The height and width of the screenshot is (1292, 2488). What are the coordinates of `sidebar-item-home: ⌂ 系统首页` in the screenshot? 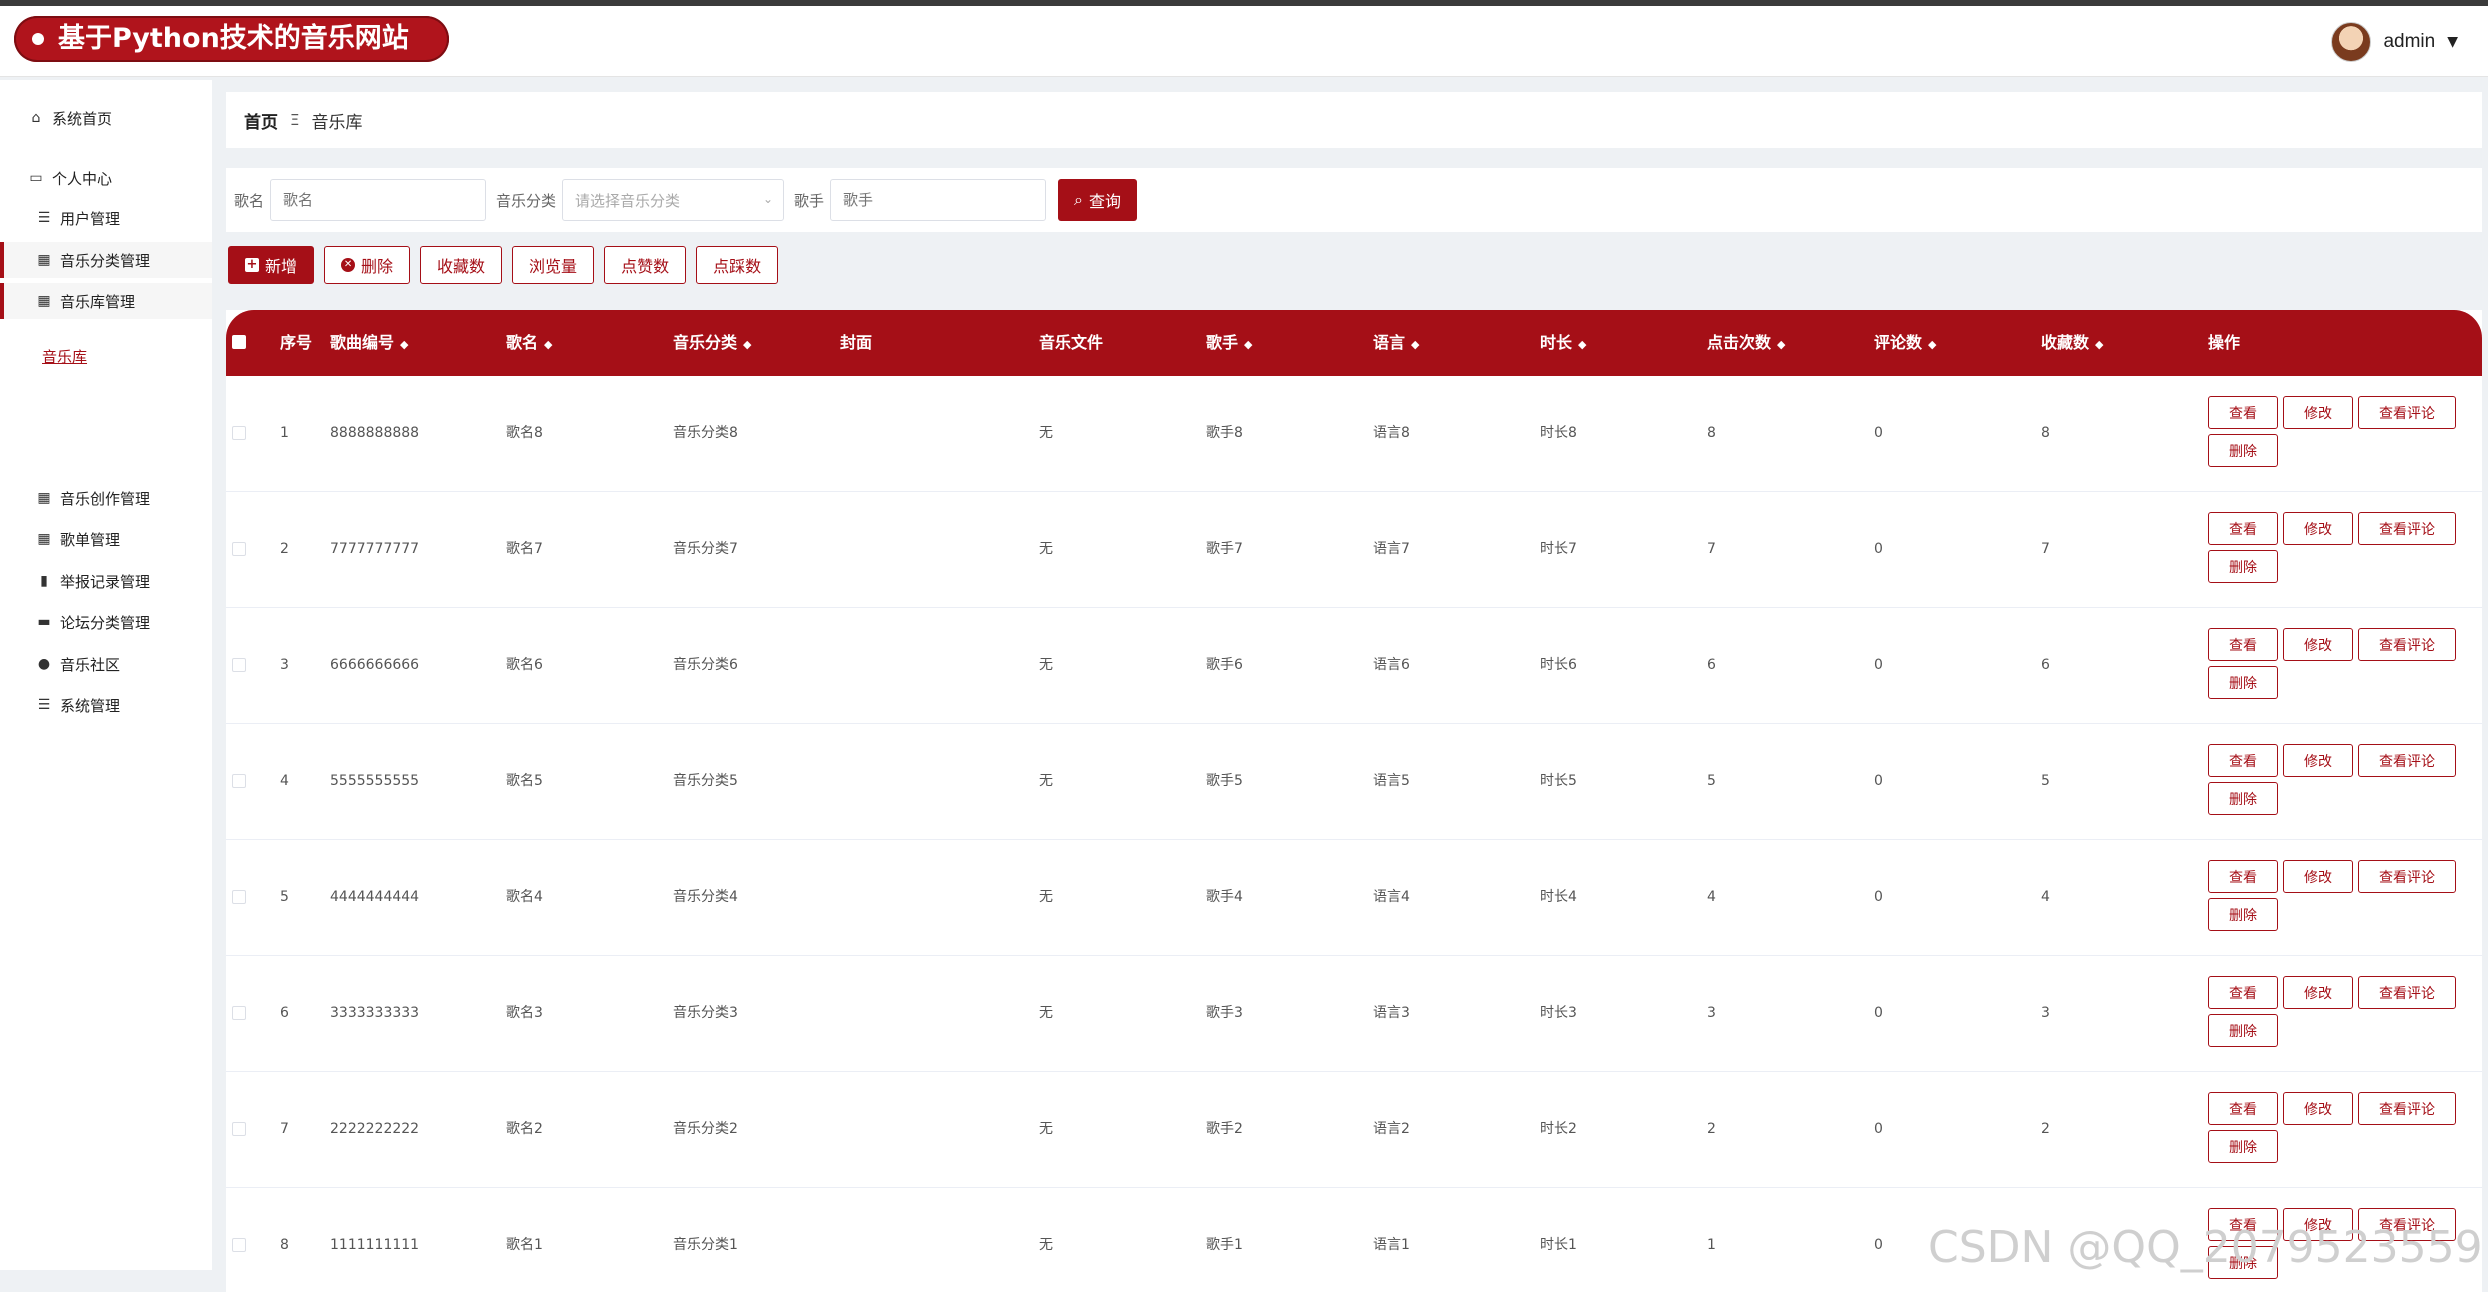 It's located at (106, 118).